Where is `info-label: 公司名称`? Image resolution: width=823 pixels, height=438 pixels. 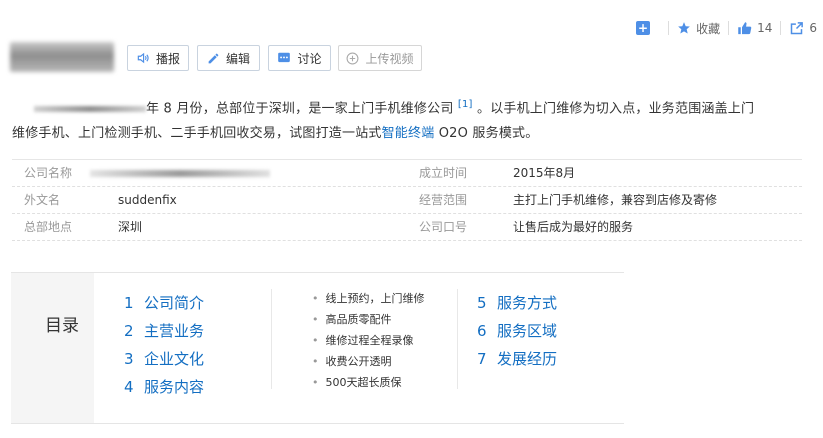 info-label: 公司名称 is located at coordinates (48, 173).